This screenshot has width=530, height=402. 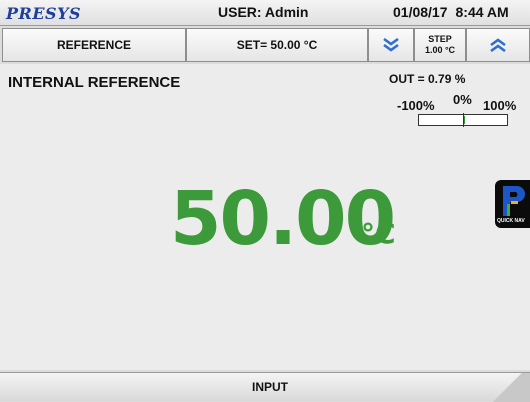 I want to click on control-row: REFERENCE SET= 50.00 °C STEP 1.00 °C, so click(x=265, y=45).